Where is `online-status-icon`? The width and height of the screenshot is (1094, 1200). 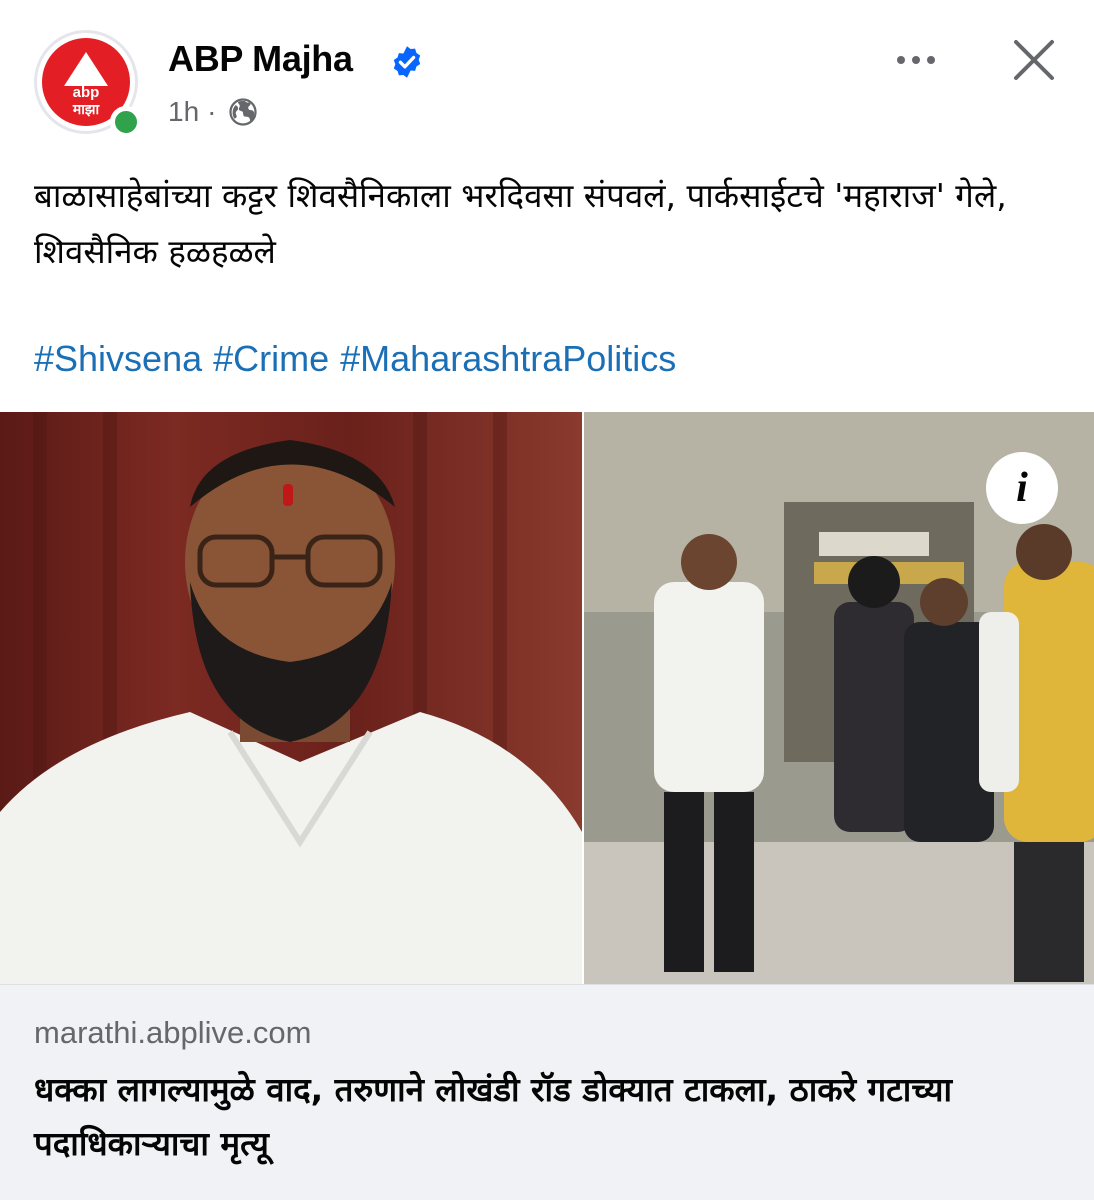
online-status-icon is located at coordinates (126, 122).